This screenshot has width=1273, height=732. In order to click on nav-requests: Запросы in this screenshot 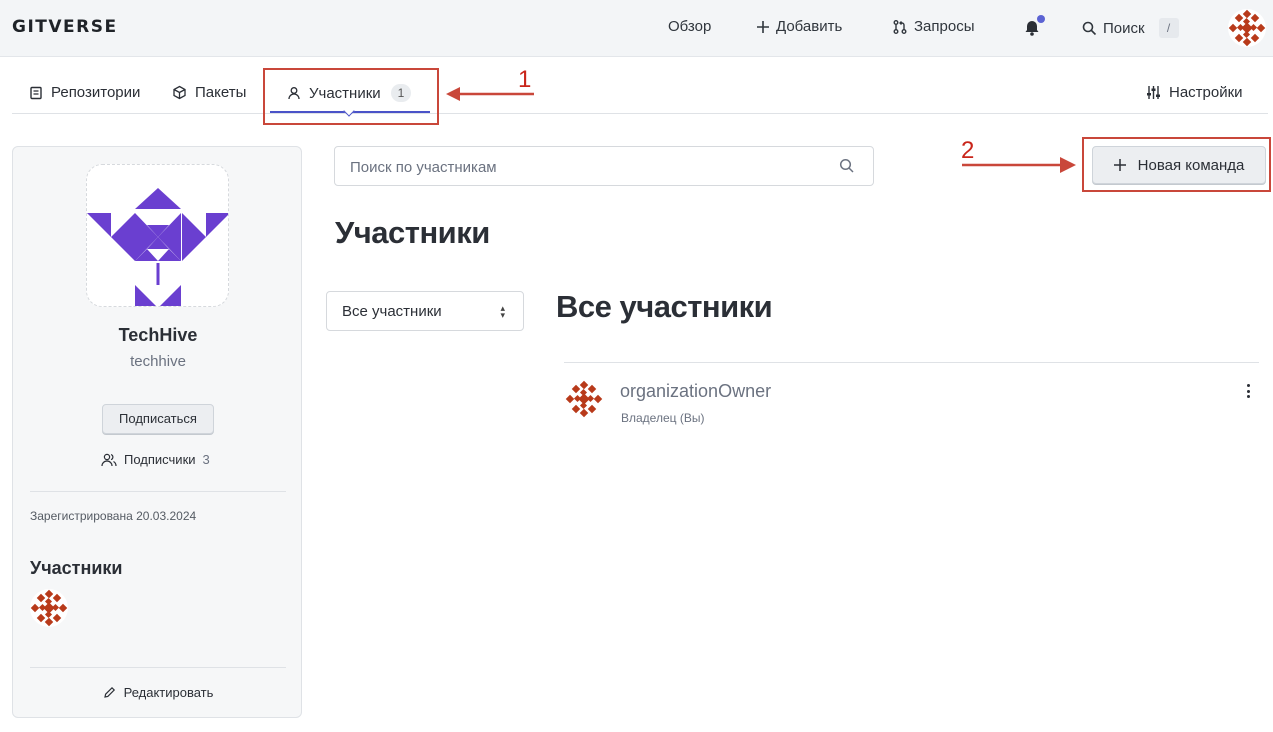, I will do `click(933, 26)`.